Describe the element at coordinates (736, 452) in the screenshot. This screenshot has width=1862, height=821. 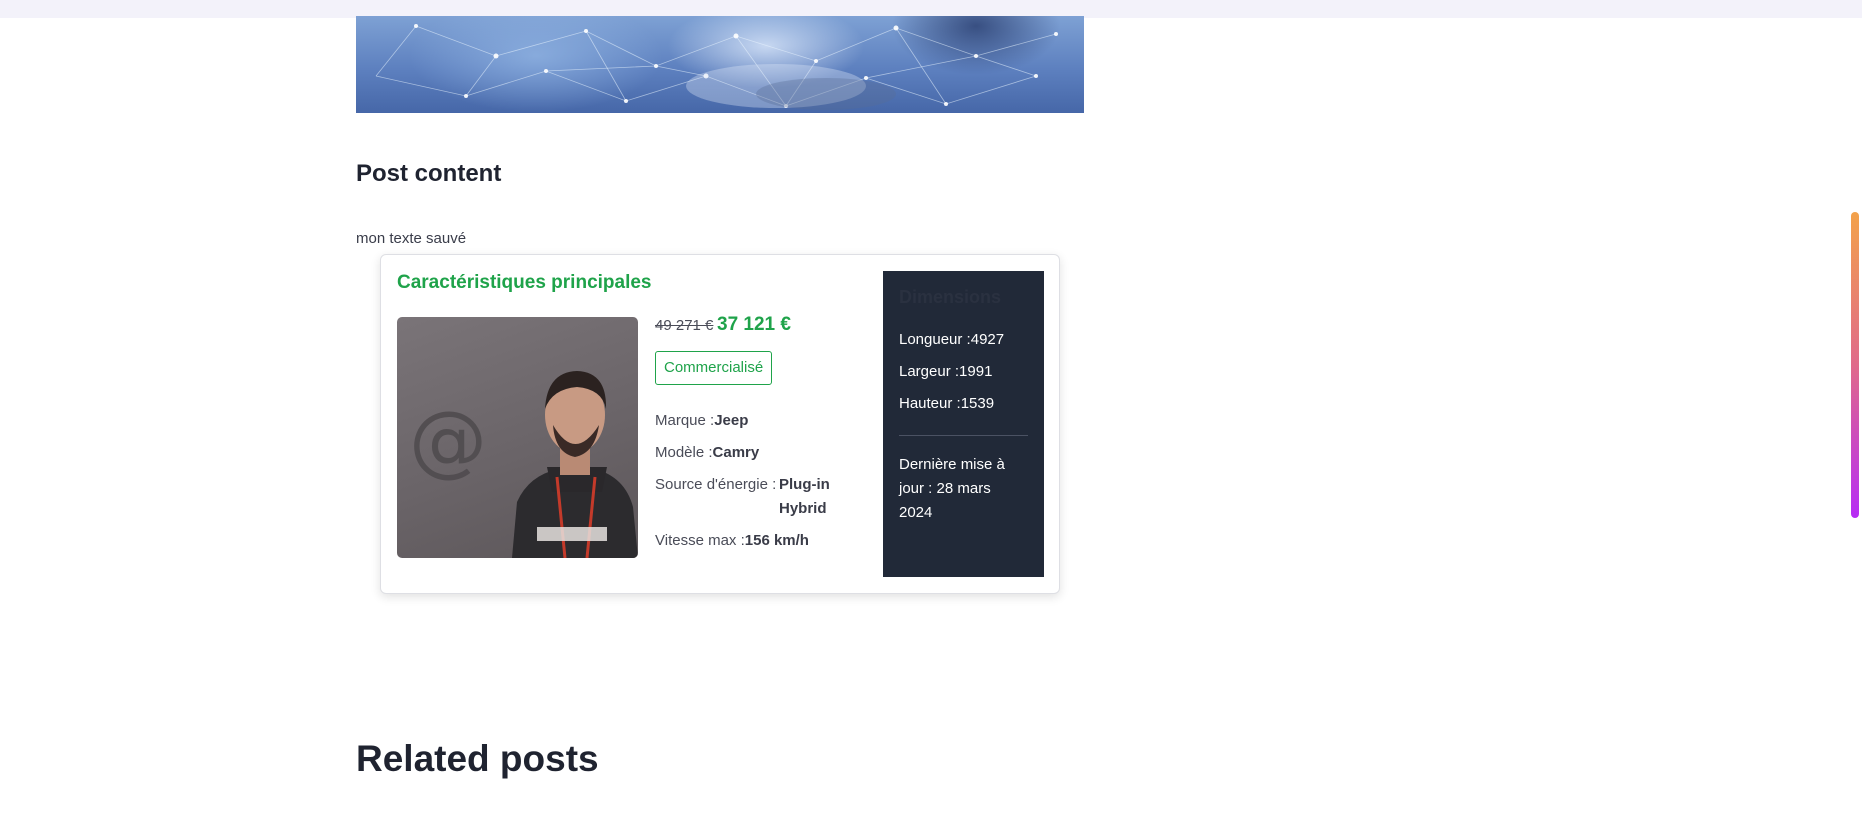
I see `spec-model-value: Camry` at that location.